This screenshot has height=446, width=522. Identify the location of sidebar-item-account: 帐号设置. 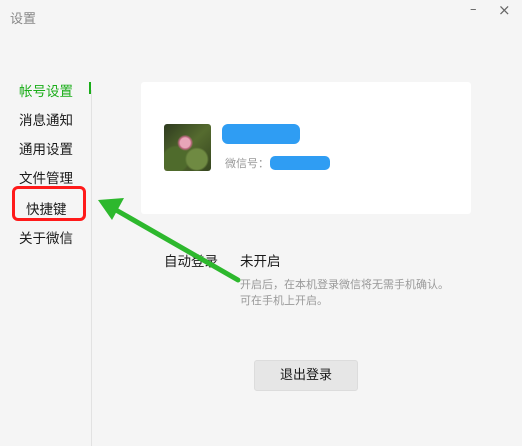
(46, 90).